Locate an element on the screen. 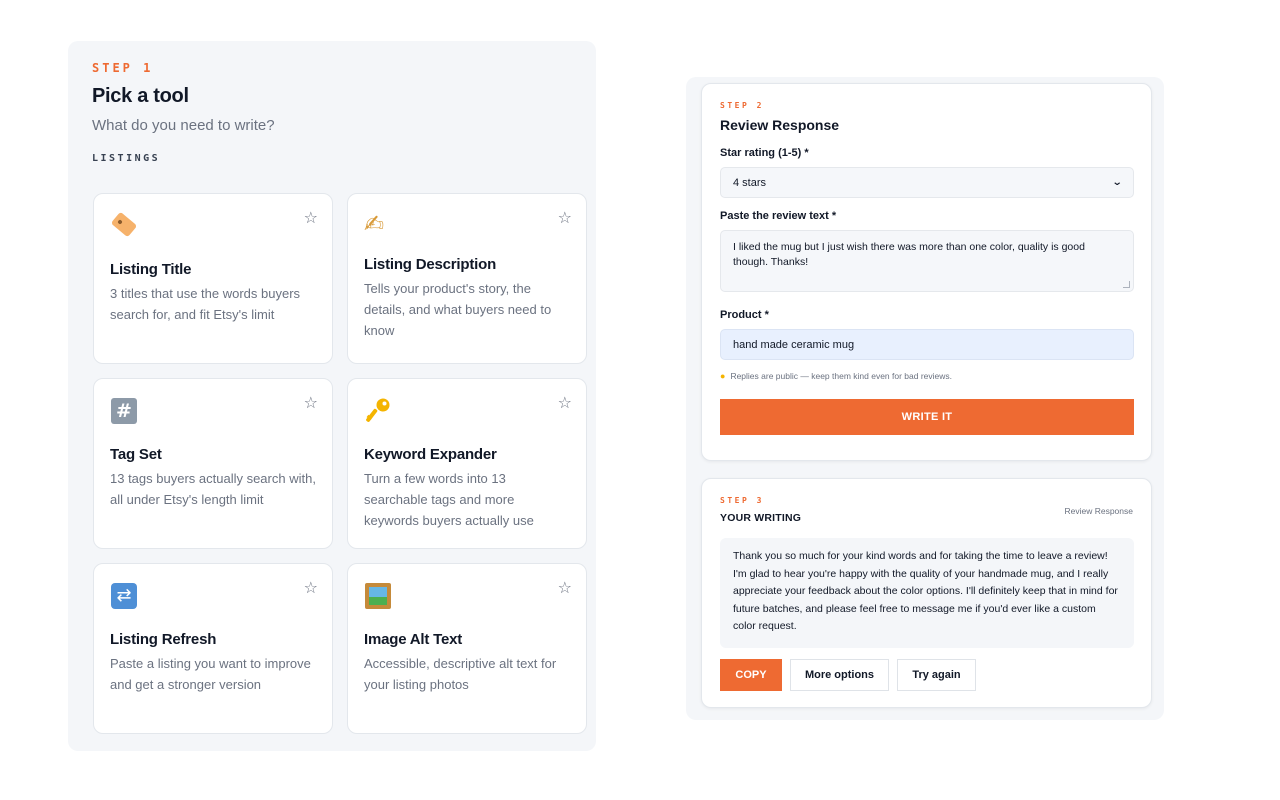  tool-name: Tag Set is located at coordinates (136, 454).